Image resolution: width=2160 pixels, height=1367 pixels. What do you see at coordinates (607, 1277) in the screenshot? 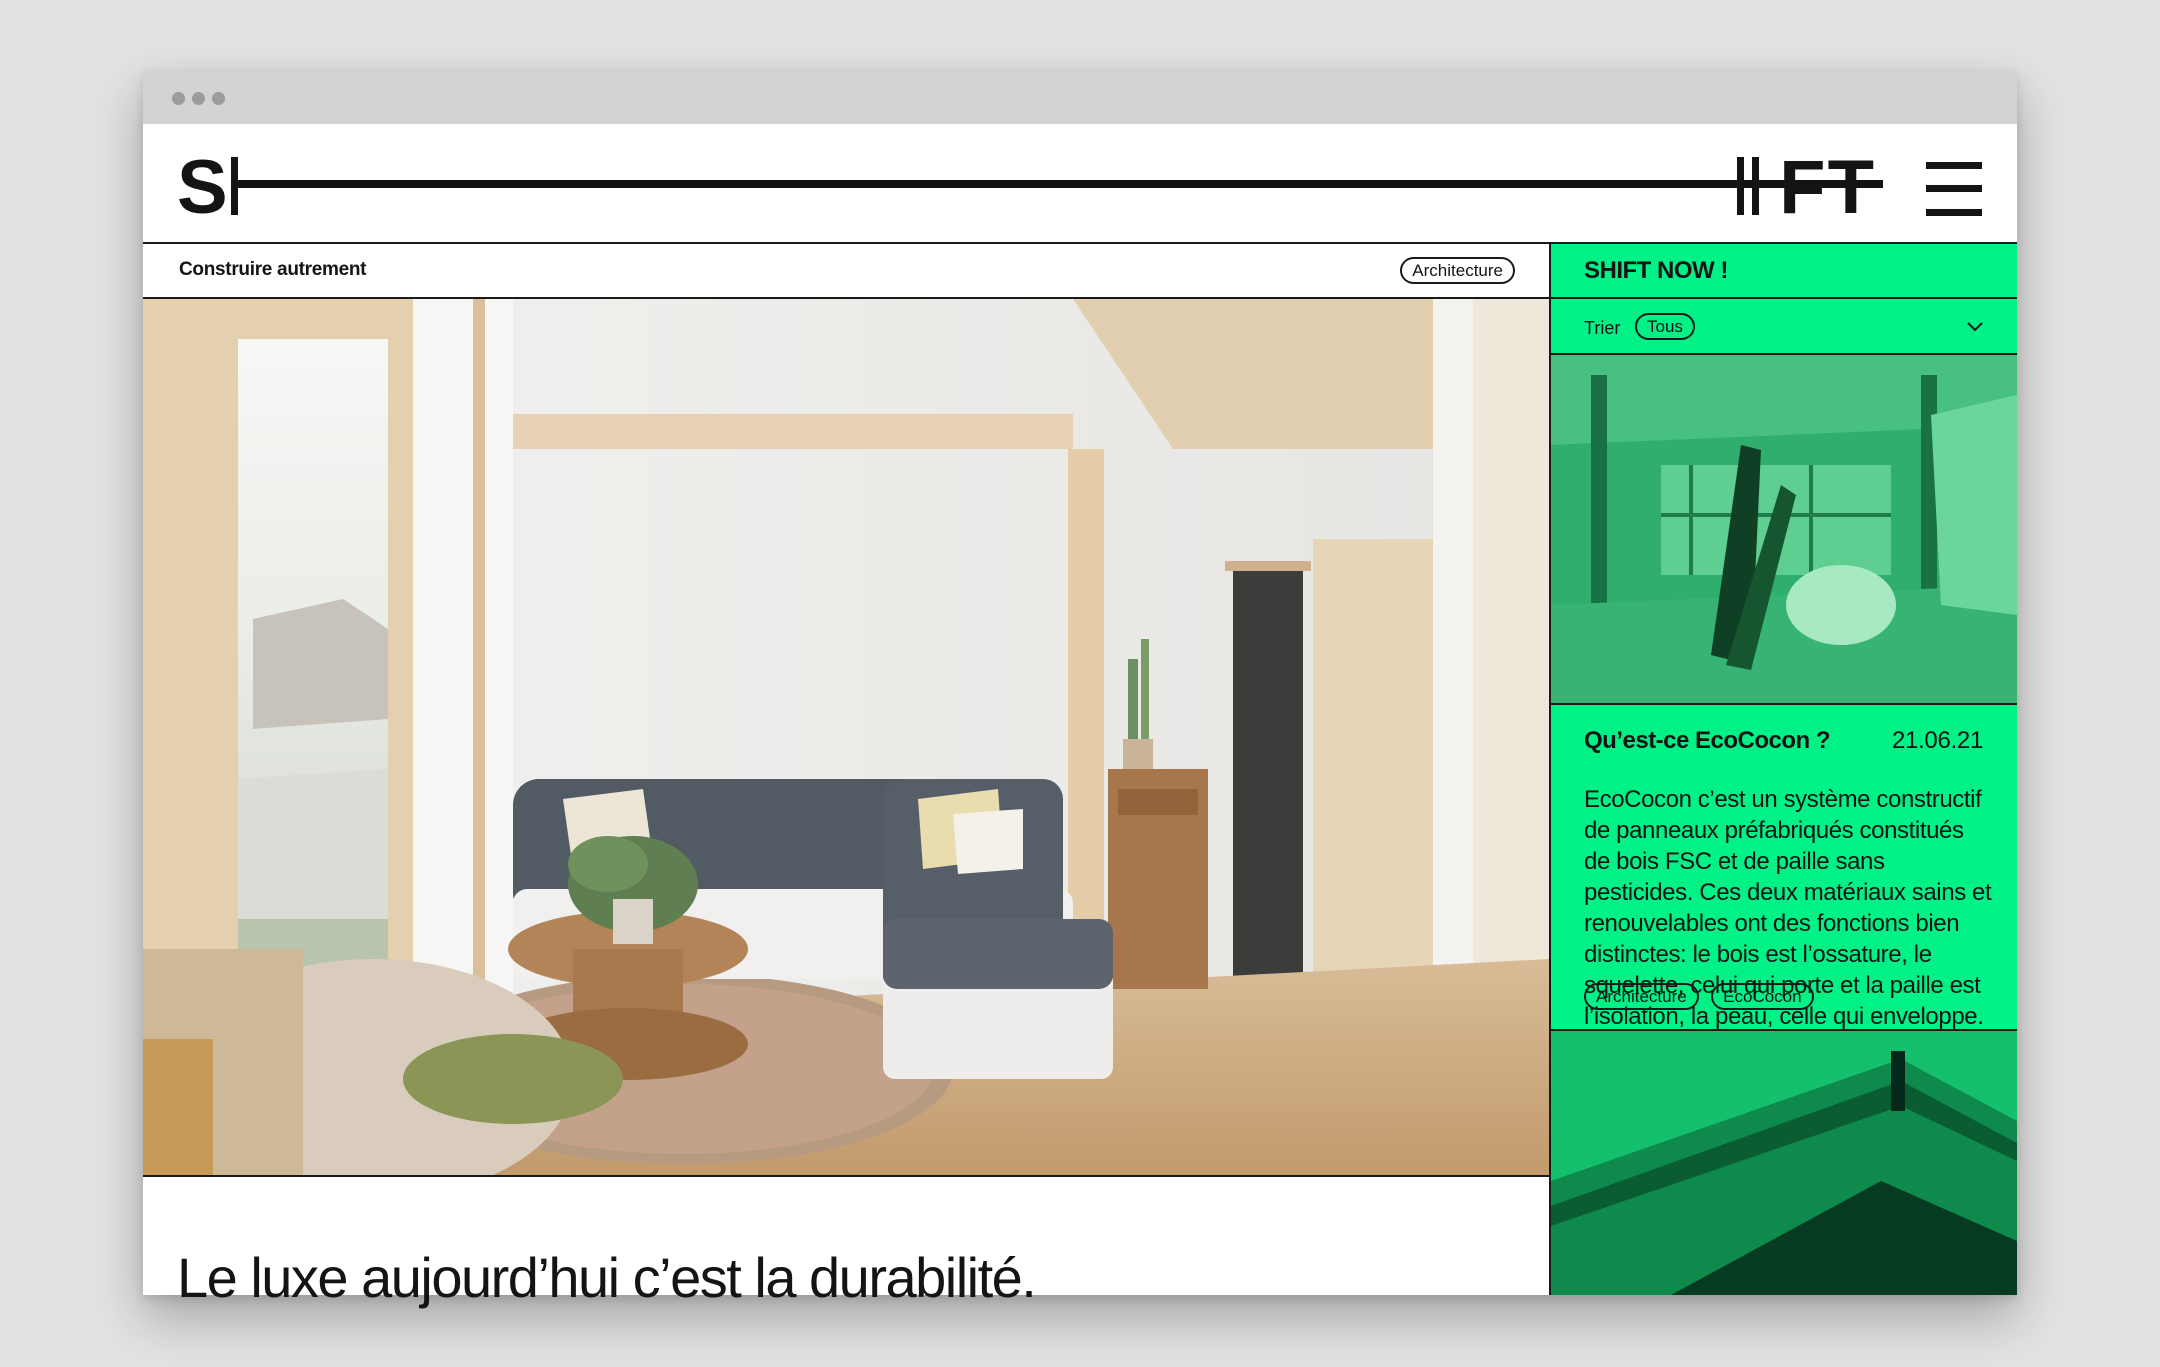
I see `article-headline: Le luxe aujourd’hui c’est la durabilité.` at bounding box center [607, 1277].